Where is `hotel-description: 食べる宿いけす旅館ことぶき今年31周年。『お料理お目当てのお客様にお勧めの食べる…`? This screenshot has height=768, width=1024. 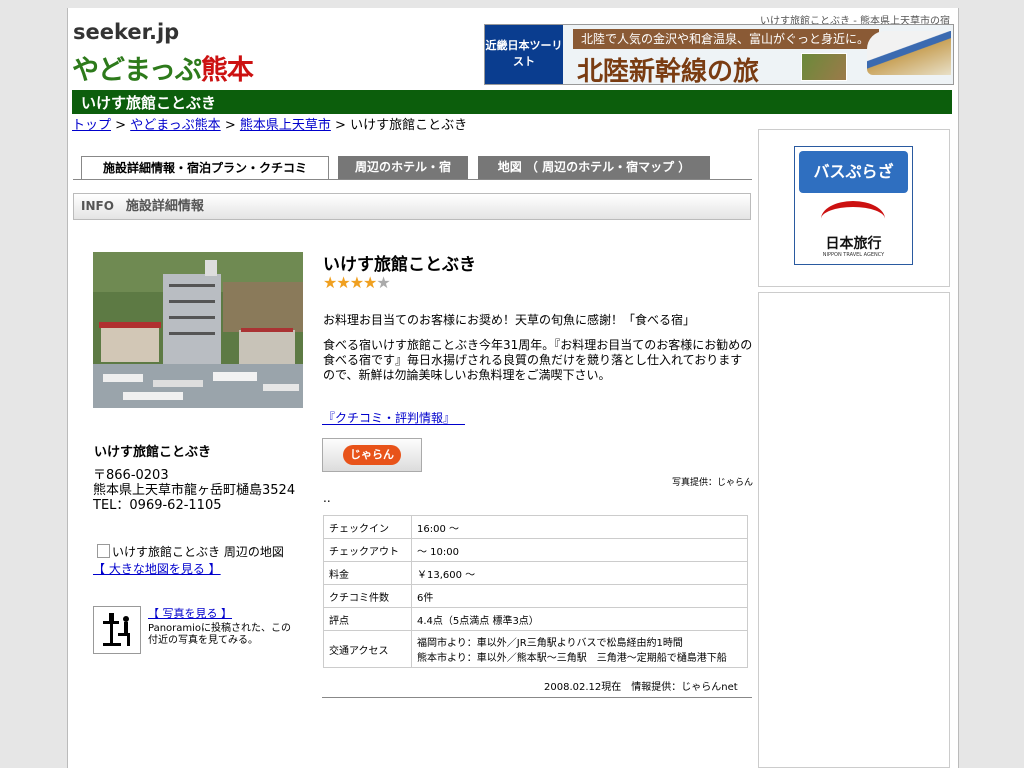 hotel-description: 食べる宿いけす旅館ことぶき今年31周年。『お料理お目当てのお客様にお勧めの食べる… is located at coordinates (538, 360).